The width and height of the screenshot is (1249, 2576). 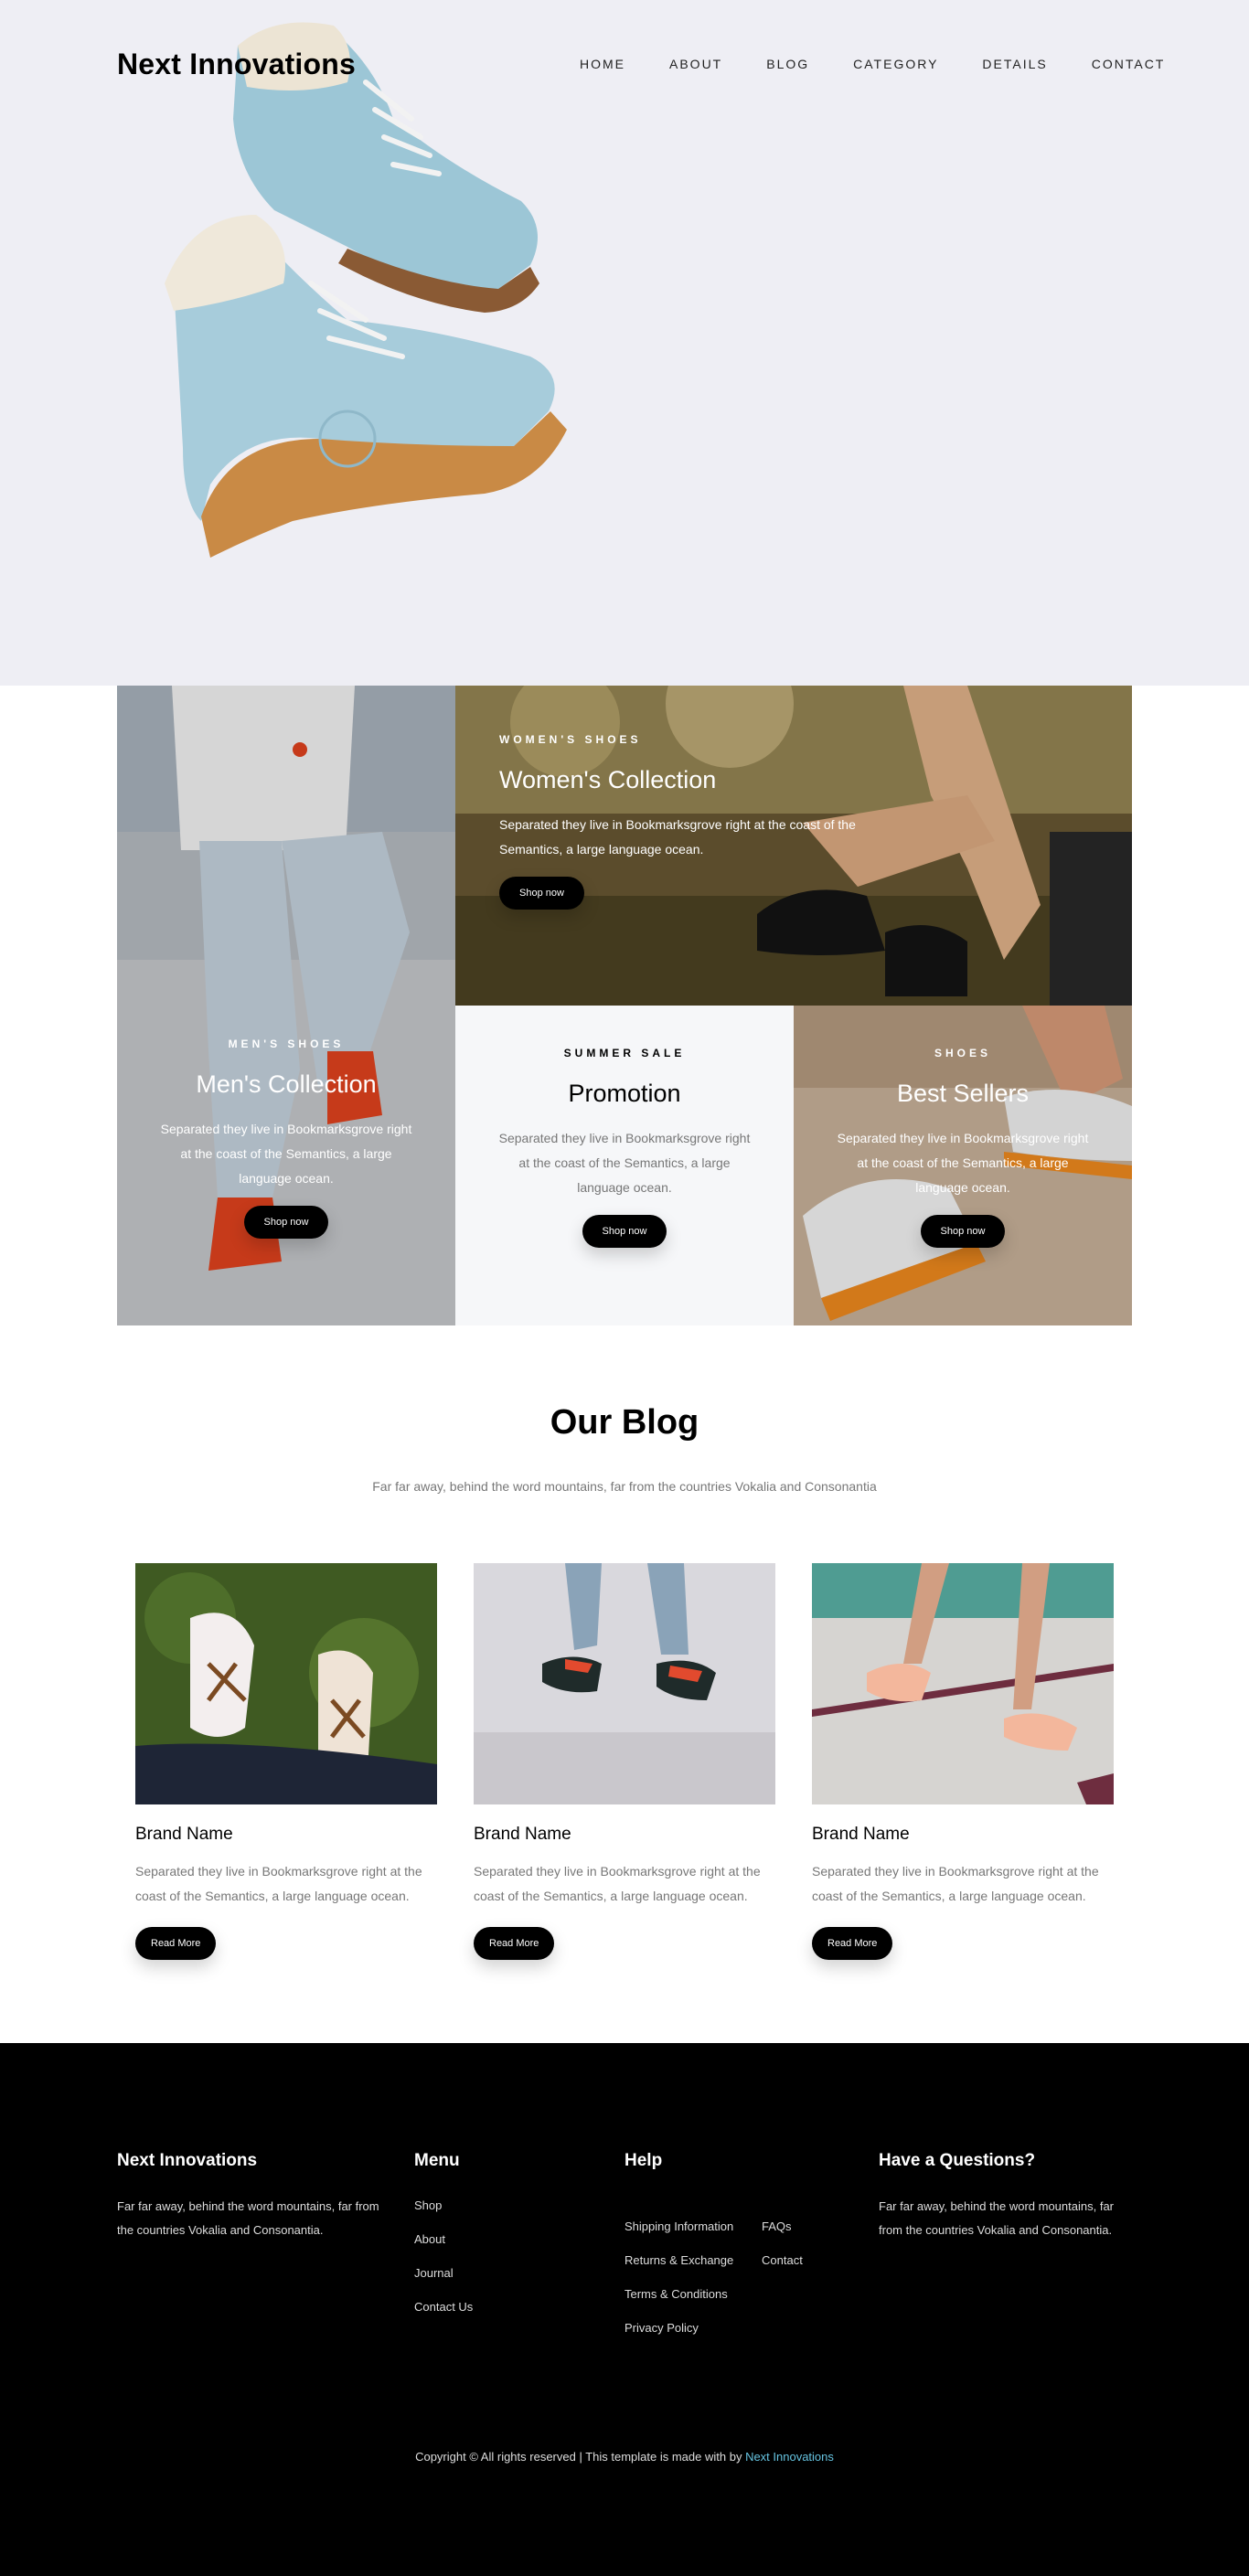 I want to click on mens-kicker: MEN'S SHOES, so click(x=286, y=1044).